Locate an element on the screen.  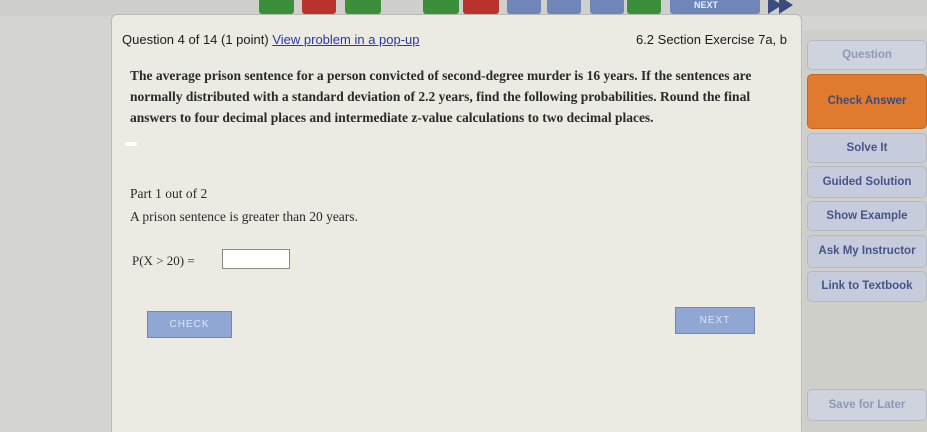
nav-next-button: NEXT is located at coordinates (715, 7).